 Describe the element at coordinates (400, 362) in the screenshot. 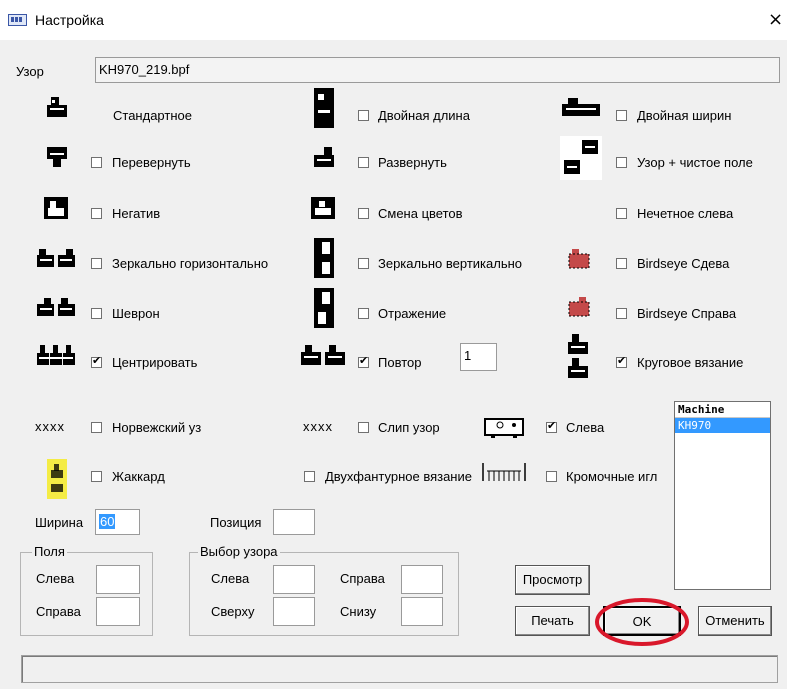

I see `repeat-label: Повтор` at that location.